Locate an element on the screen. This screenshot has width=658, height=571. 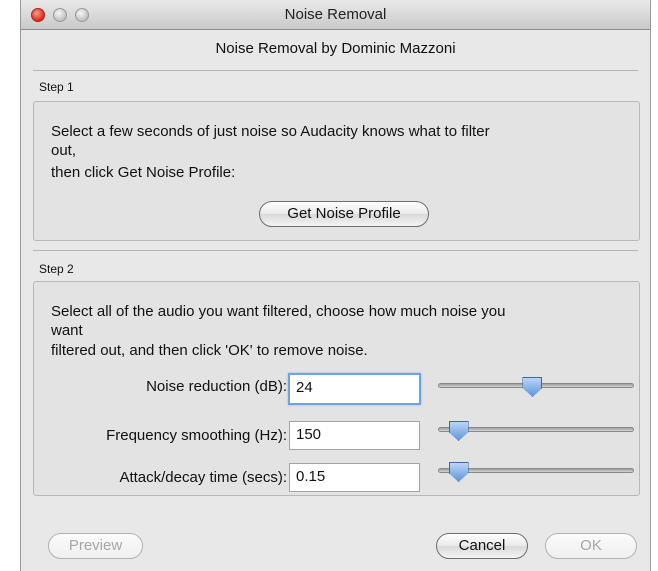
frequency-smoothing-slider-thumb is located at coordinates (458, 431).